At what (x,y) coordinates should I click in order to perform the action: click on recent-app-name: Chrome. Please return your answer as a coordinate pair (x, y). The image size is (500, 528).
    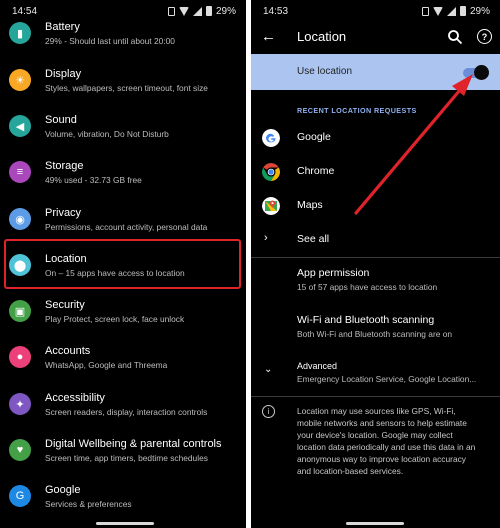
    Looking at the image, I should click on (316, 171).